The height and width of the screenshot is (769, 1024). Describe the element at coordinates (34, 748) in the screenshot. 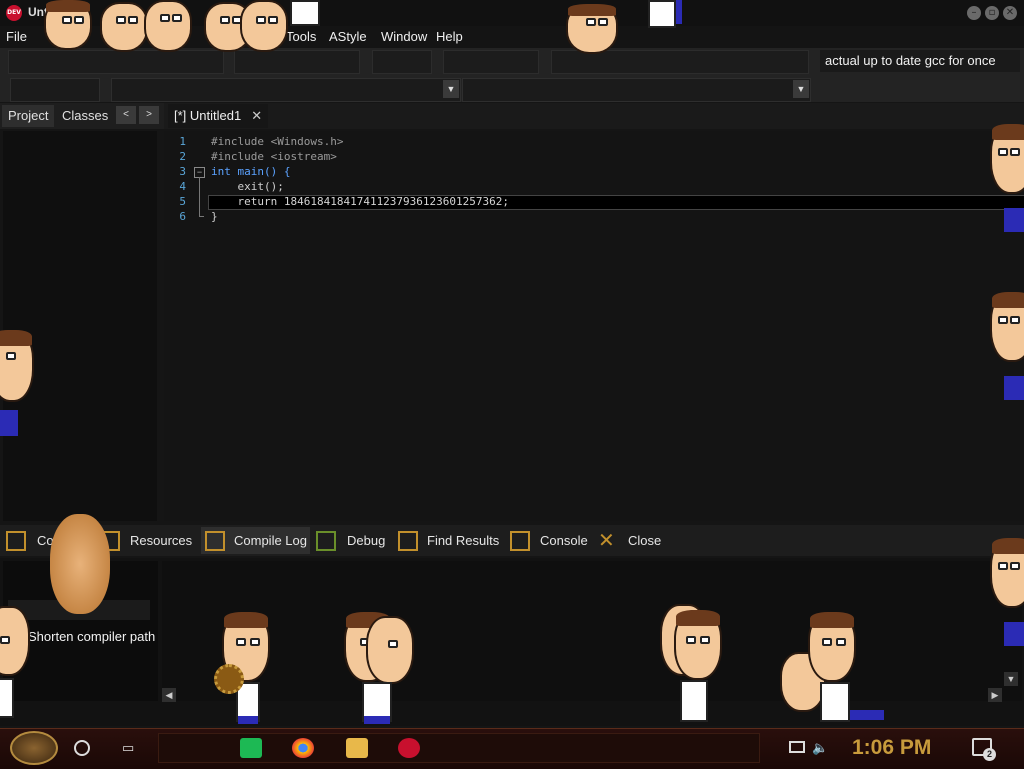

I see `start-button` at that location.